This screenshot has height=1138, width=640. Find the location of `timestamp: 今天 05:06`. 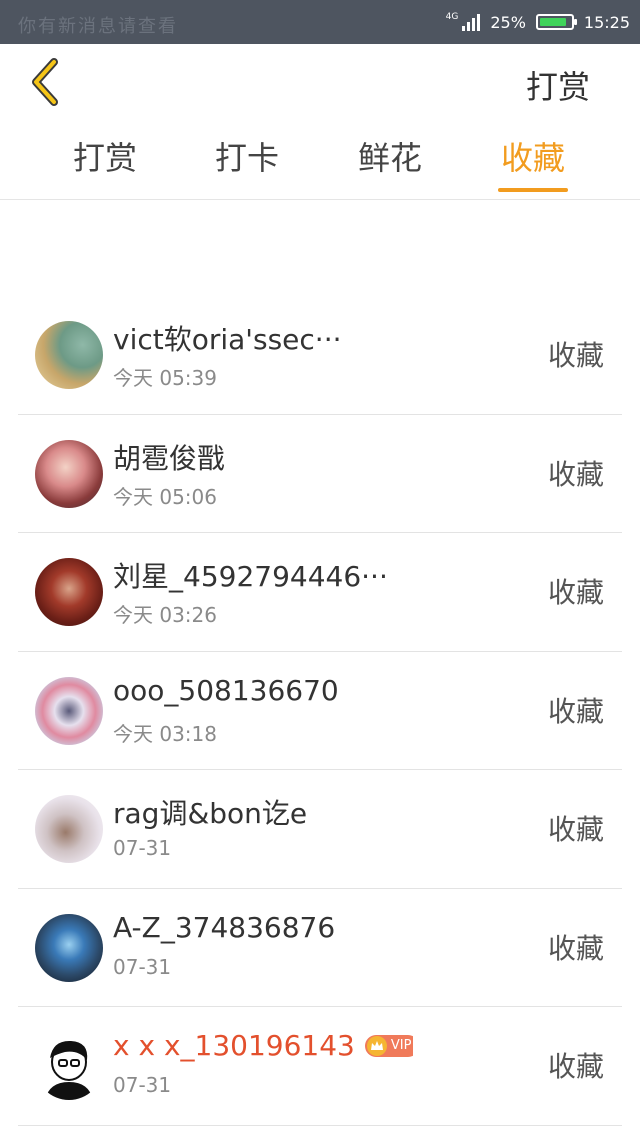

timestamp: 今天 05:06 is located at coordinates (165, 496).